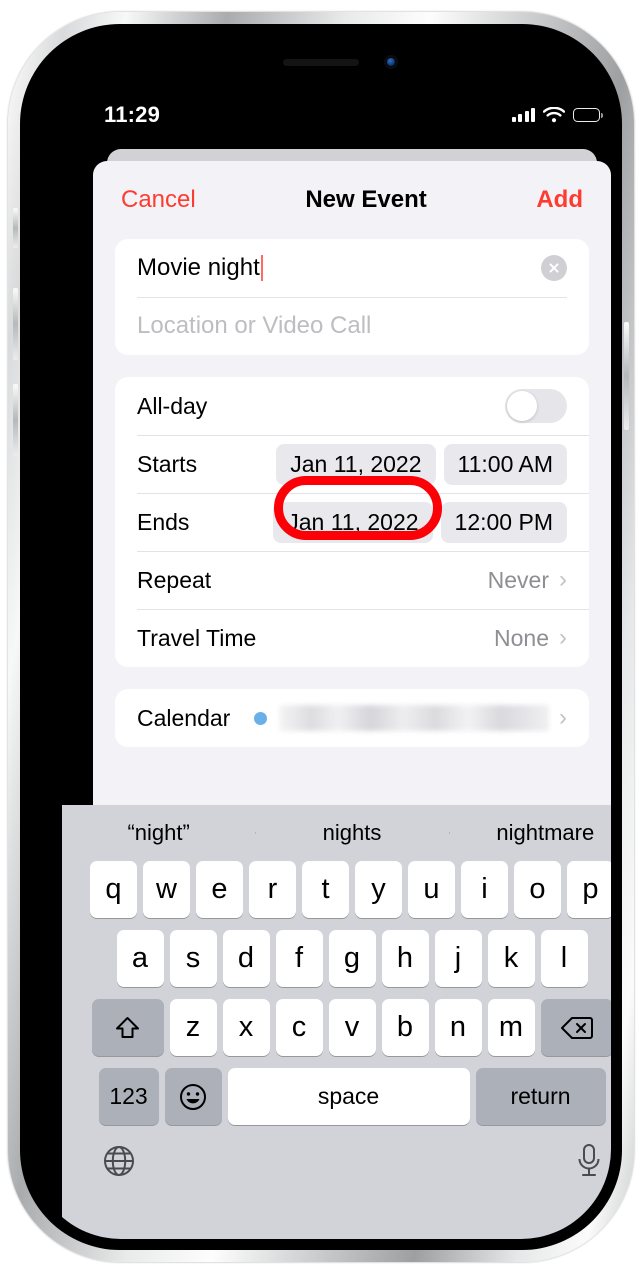 The image size is (642, 1274). Describe the element at coordinates (391, 62) in the screenshot. I see `front-camera` at that location.